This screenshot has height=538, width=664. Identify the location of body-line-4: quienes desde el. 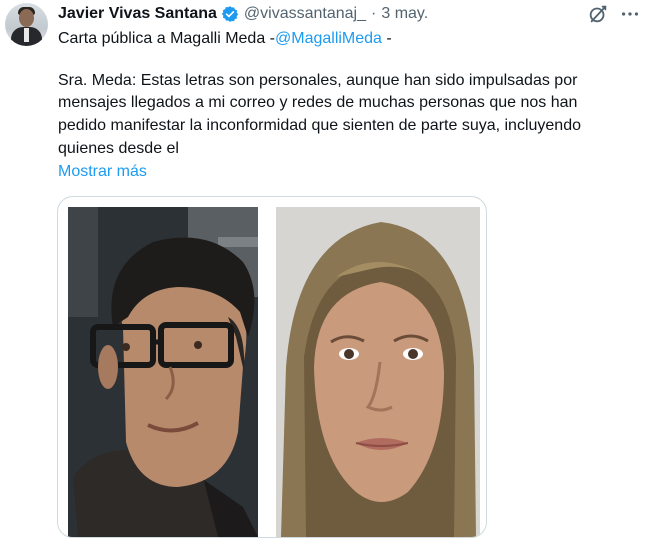
(118, 148).